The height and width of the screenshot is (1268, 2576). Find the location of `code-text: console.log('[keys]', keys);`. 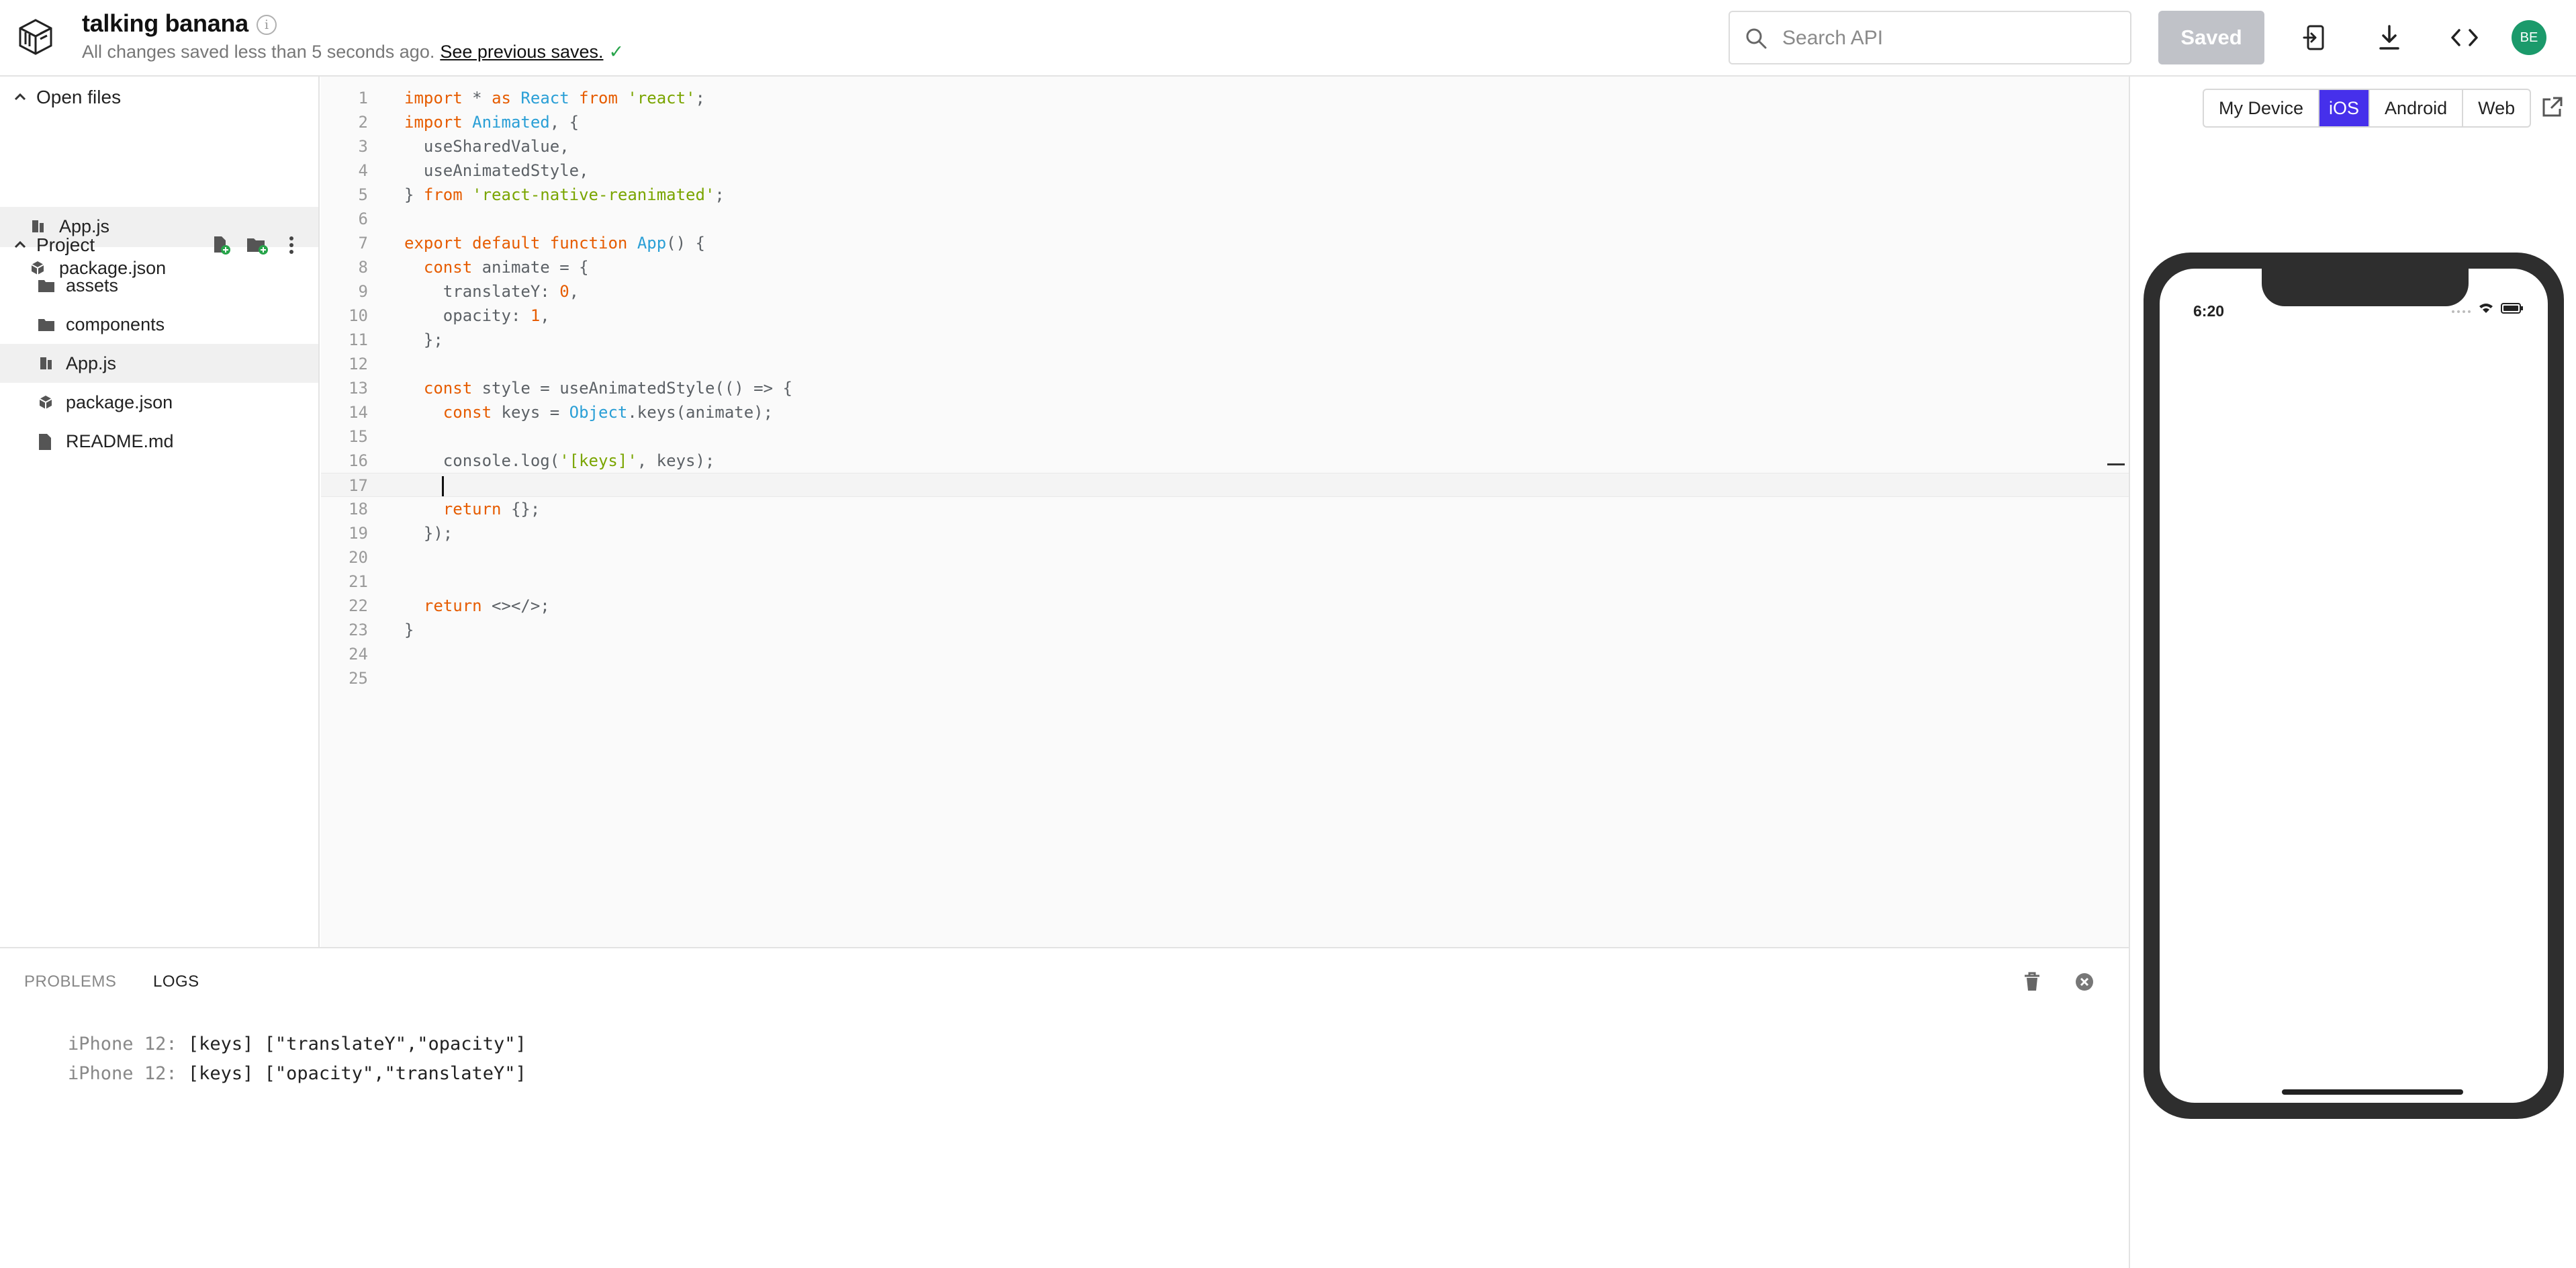

code-text: console.log('[keys]', keys); is located at coordinates (559, 461).